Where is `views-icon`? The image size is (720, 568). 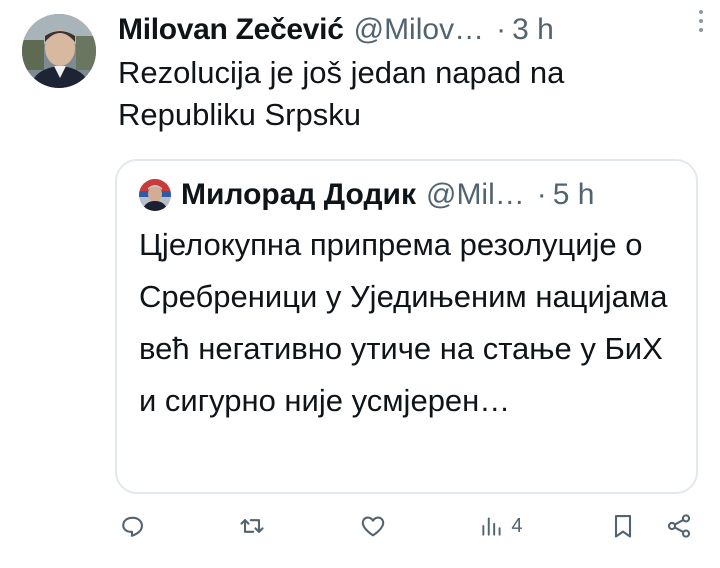
views-icon is located at coordinates (491, 526).